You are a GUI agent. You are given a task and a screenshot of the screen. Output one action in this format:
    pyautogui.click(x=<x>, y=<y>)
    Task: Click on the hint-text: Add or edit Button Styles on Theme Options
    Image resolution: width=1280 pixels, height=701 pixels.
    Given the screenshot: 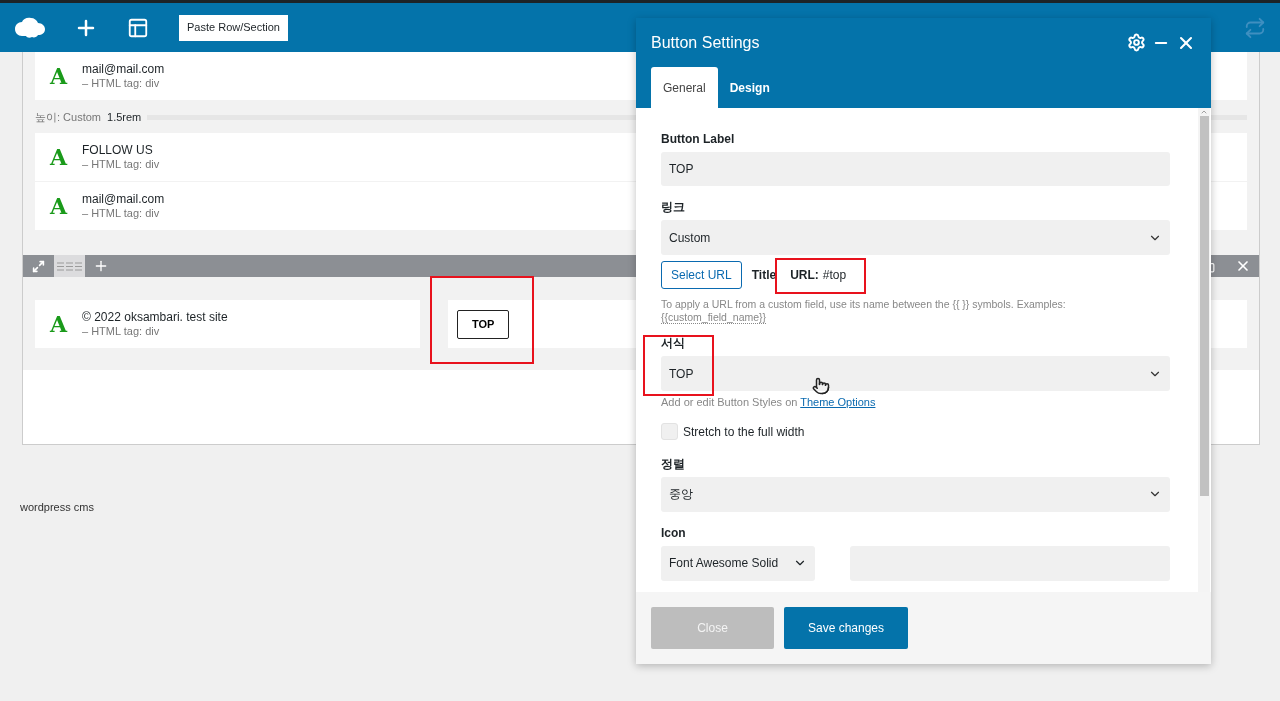 What is the action you would take?
    pyautogui.click(x=769, y=402)
    